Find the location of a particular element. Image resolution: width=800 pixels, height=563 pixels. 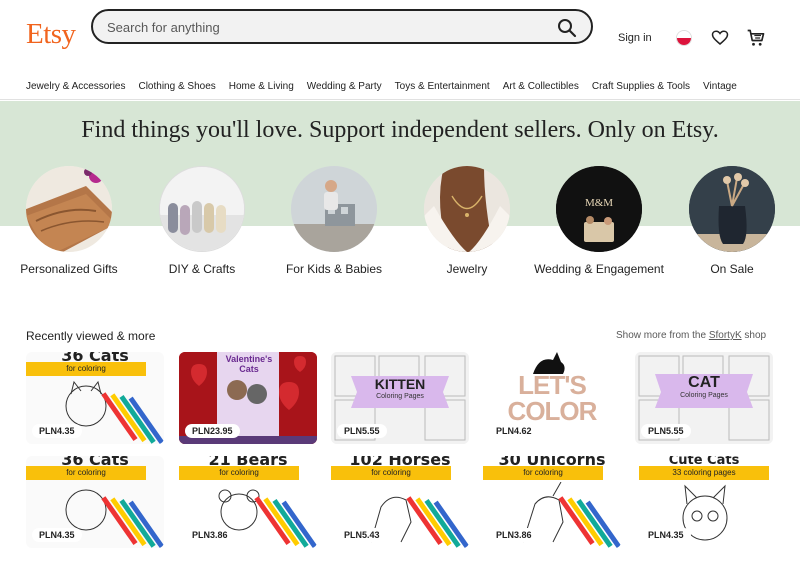

category-image: M&M is located at coordinates (599, 209).